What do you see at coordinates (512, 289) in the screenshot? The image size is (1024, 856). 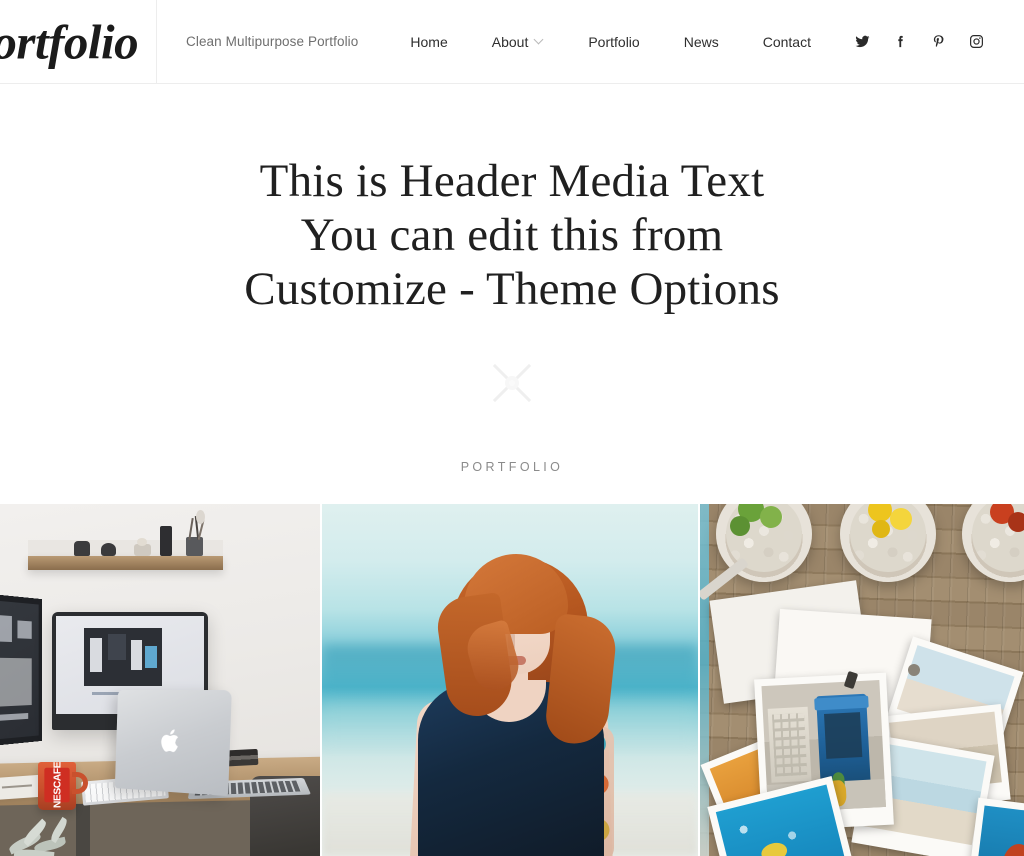 I see `hero-line-3: Customize - Theme Options` at bounding box center [512, 289].